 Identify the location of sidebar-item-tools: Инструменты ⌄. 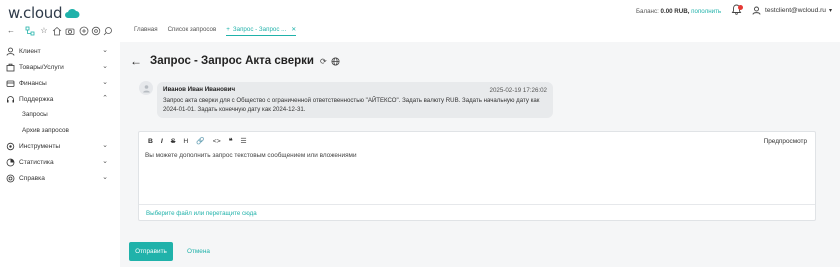
(58, 146).